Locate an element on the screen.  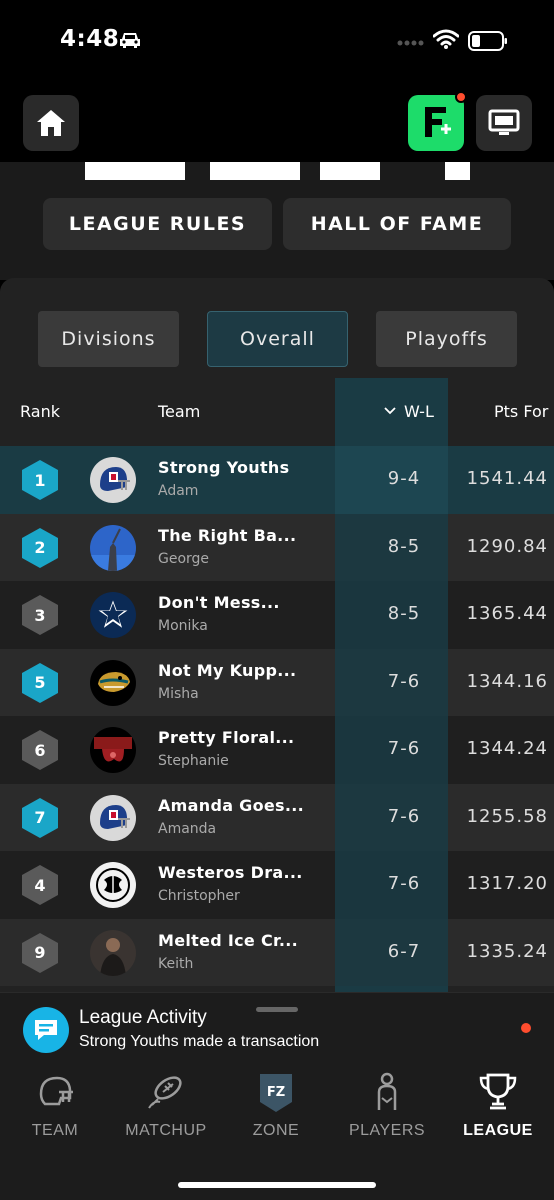
table-row: 1 Strong Youths Adam 9-4 1541.44 is located at coordinates (277, 480).